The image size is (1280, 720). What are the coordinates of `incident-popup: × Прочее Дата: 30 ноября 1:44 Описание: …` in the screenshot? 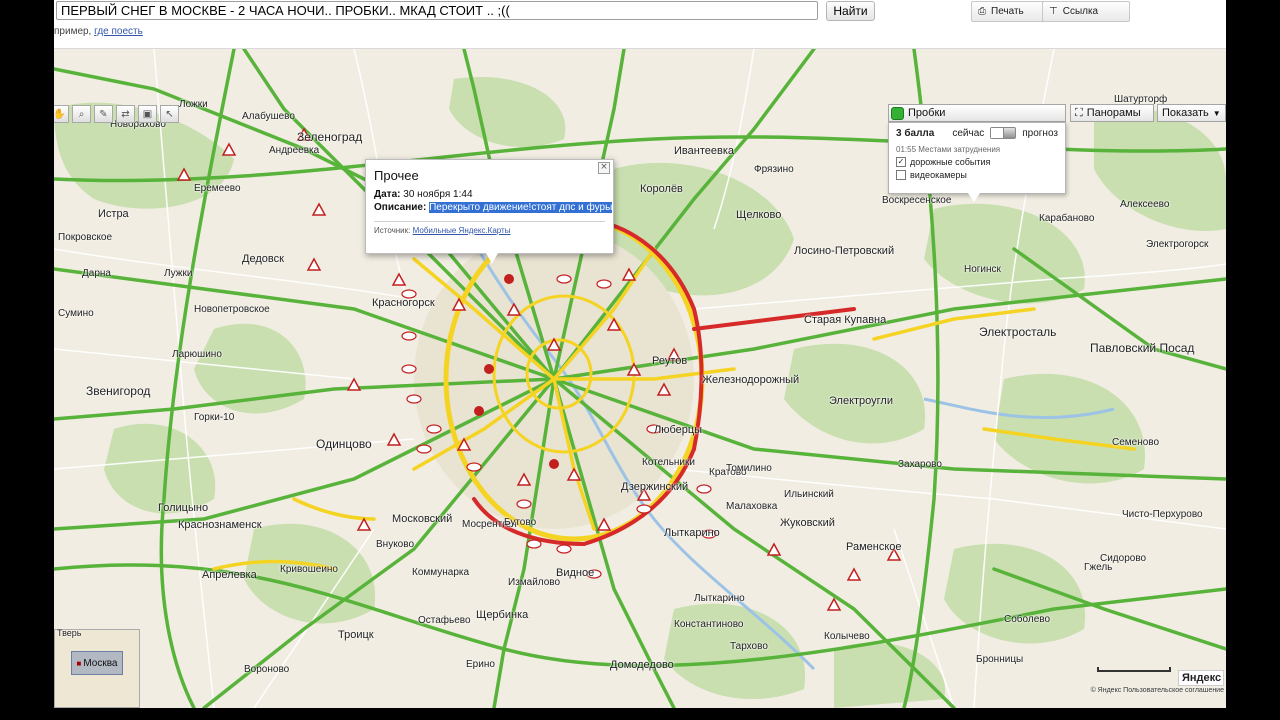 It's located at (489, 211).